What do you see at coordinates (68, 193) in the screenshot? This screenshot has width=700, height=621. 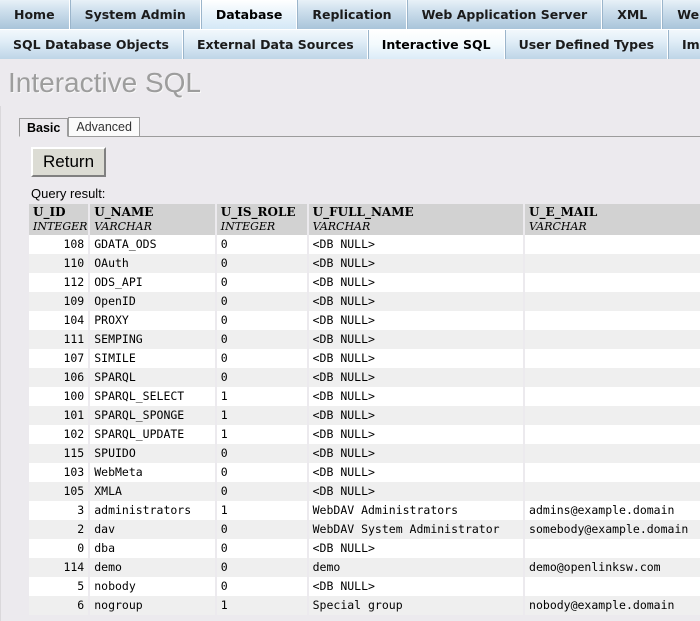 I see `query-result-label: Query result:` at bounding box center [68, 193].